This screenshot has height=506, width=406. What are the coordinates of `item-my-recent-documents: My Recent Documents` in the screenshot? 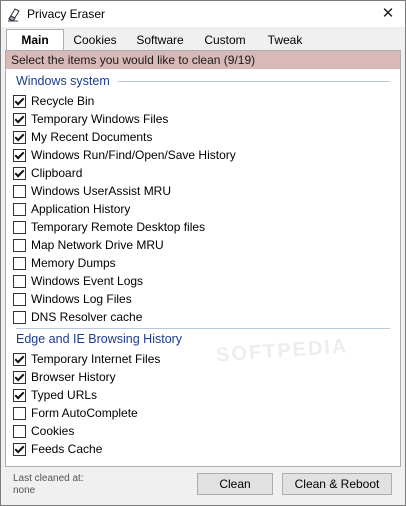 It's located at (198, 138).